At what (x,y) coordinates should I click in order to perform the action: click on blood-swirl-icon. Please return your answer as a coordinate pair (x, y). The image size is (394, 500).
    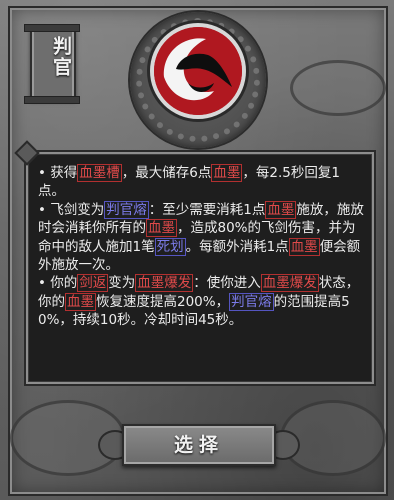
    Looking at the image, I should click on (198, 71).